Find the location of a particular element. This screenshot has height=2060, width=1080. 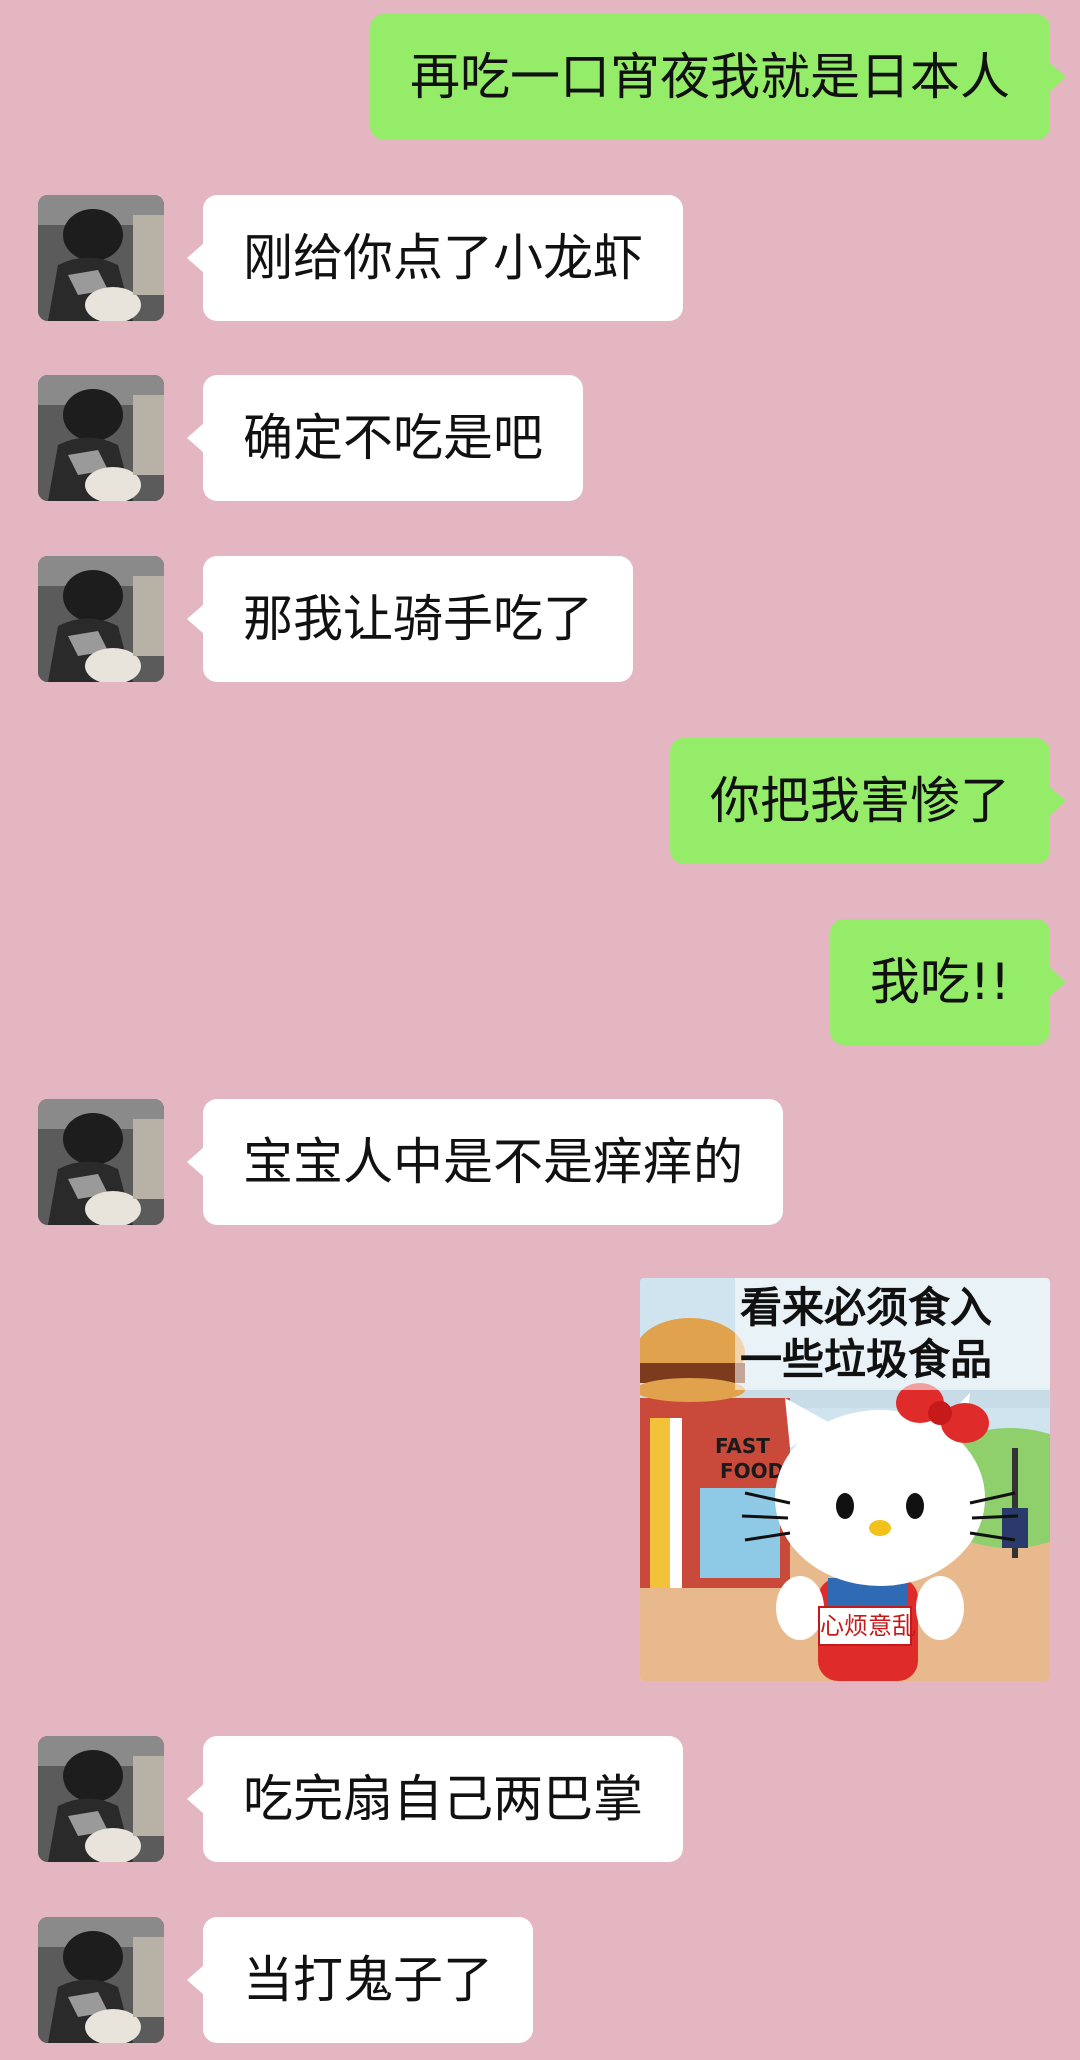

message-bubble-other: 刚给你点了小龙虾 is located at coordinates (435, 258).